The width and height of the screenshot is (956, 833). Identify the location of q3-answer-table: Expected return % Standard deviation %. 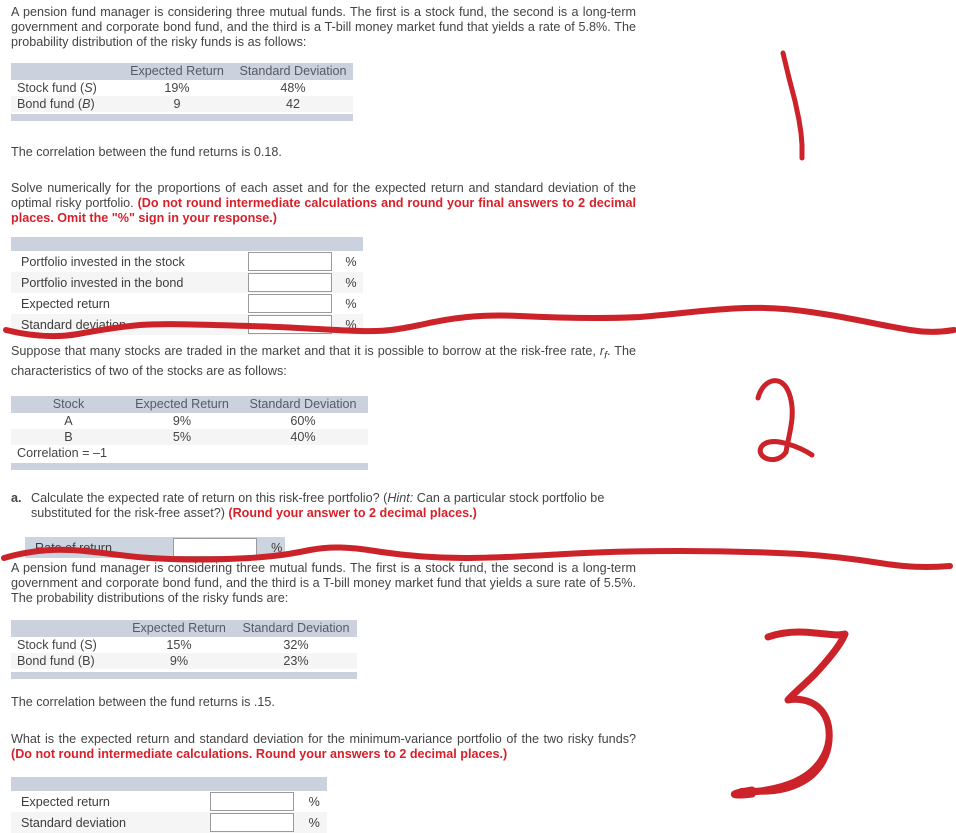
(169, 805).